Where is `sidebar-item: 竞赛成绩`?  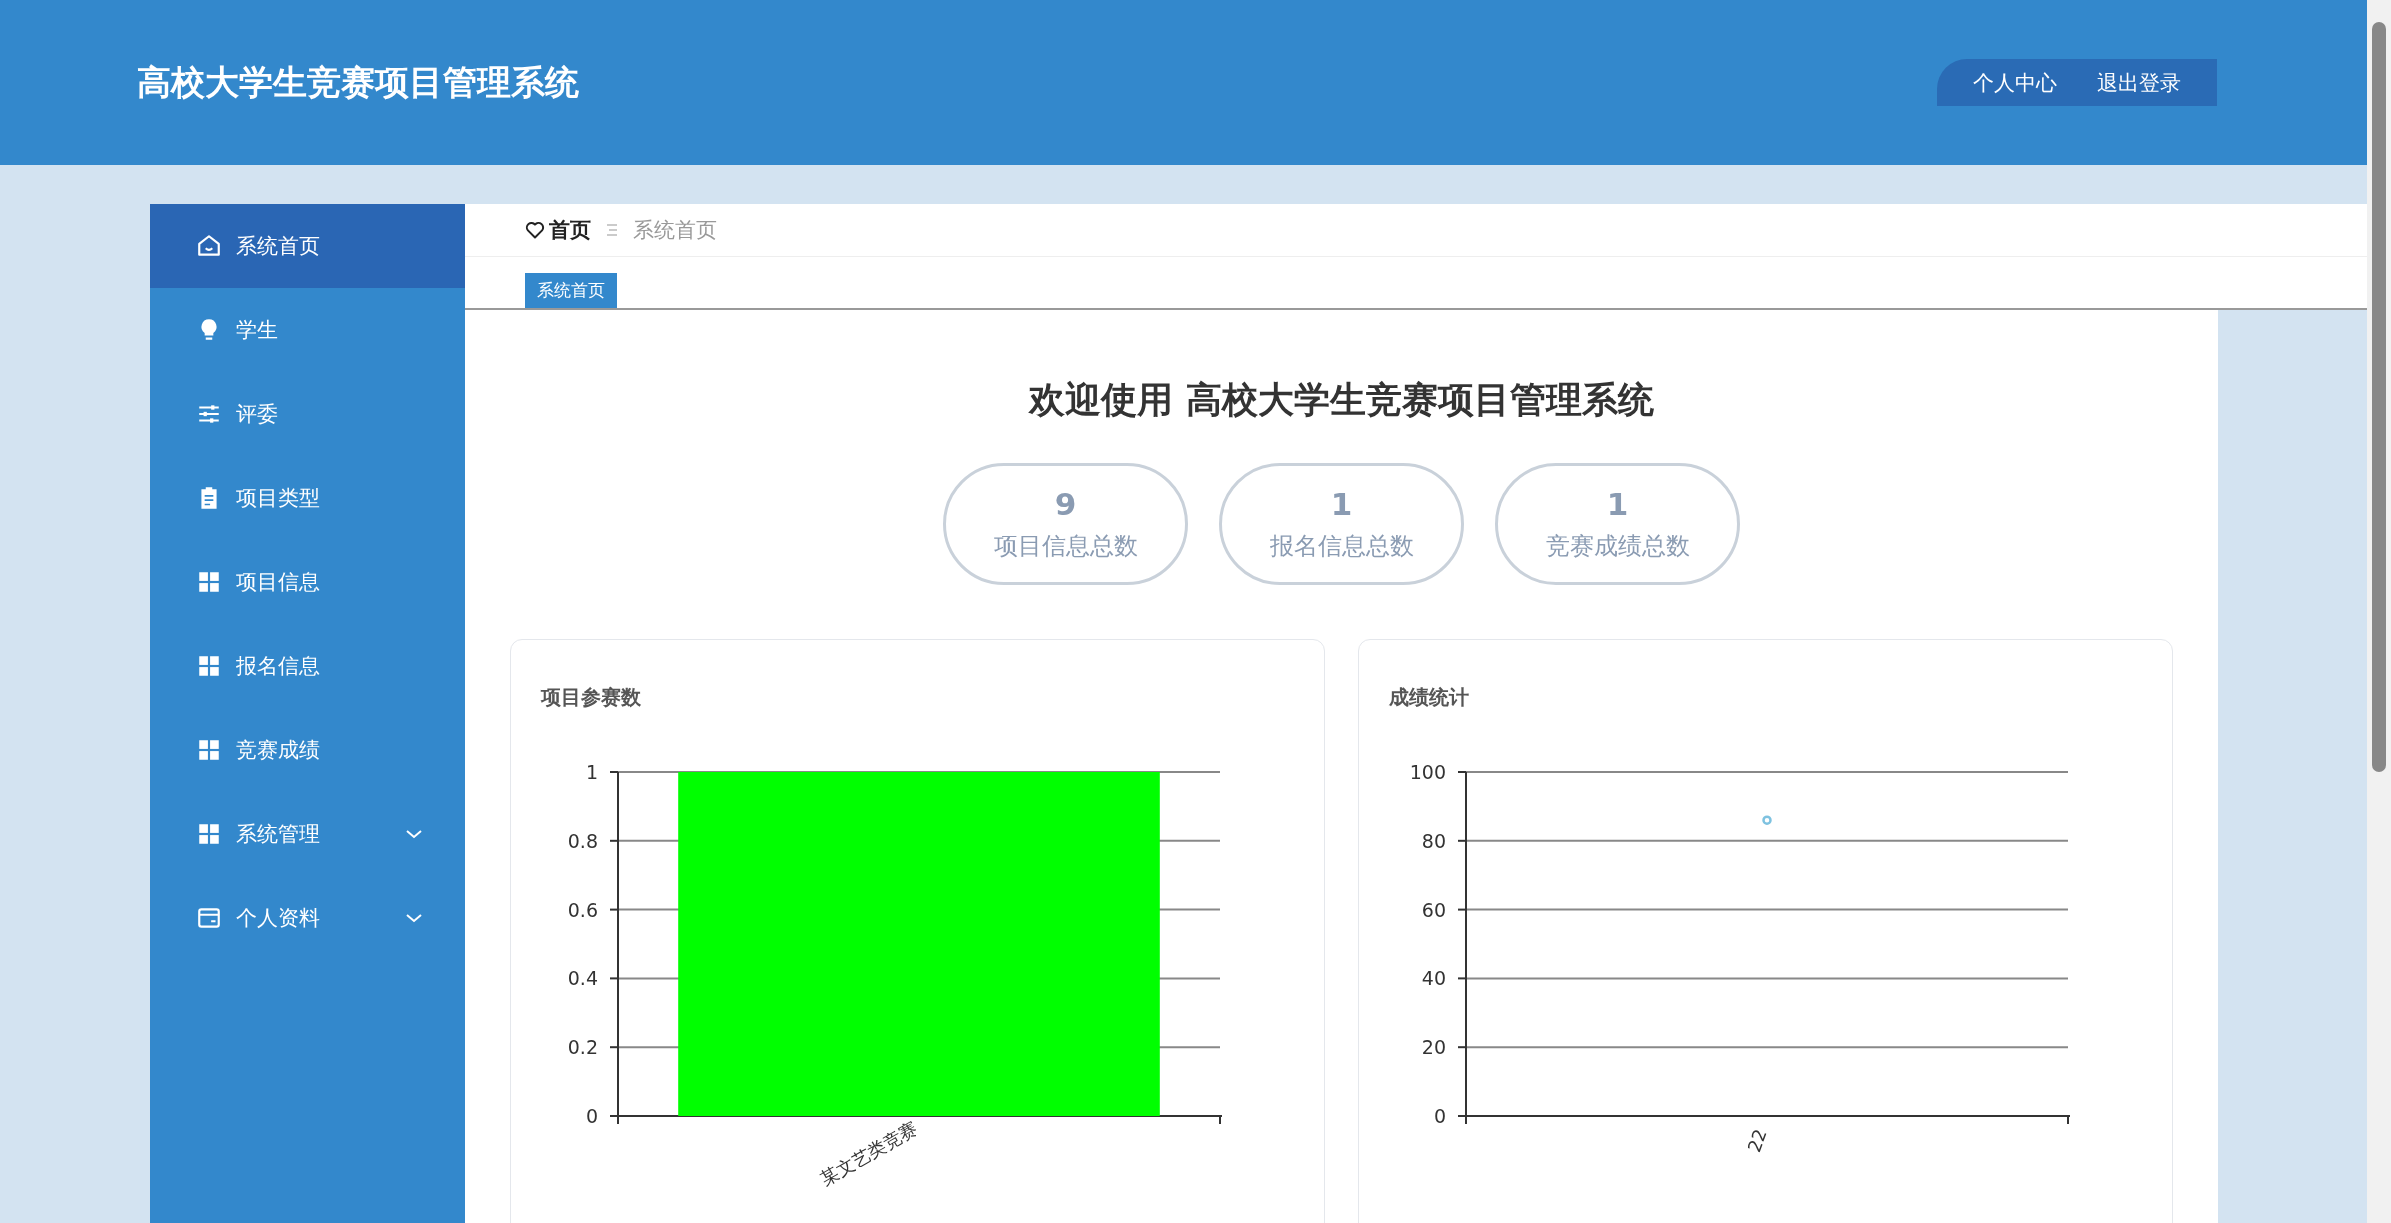 sidebar-item: 竞赛成绩 is located at coordinates (307, 750).